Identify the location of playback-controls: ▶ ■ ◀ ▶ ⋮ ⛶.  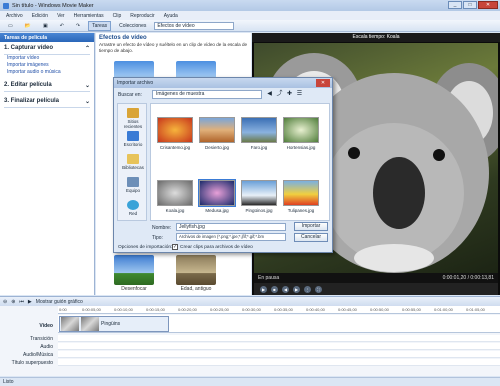
(376, 289).